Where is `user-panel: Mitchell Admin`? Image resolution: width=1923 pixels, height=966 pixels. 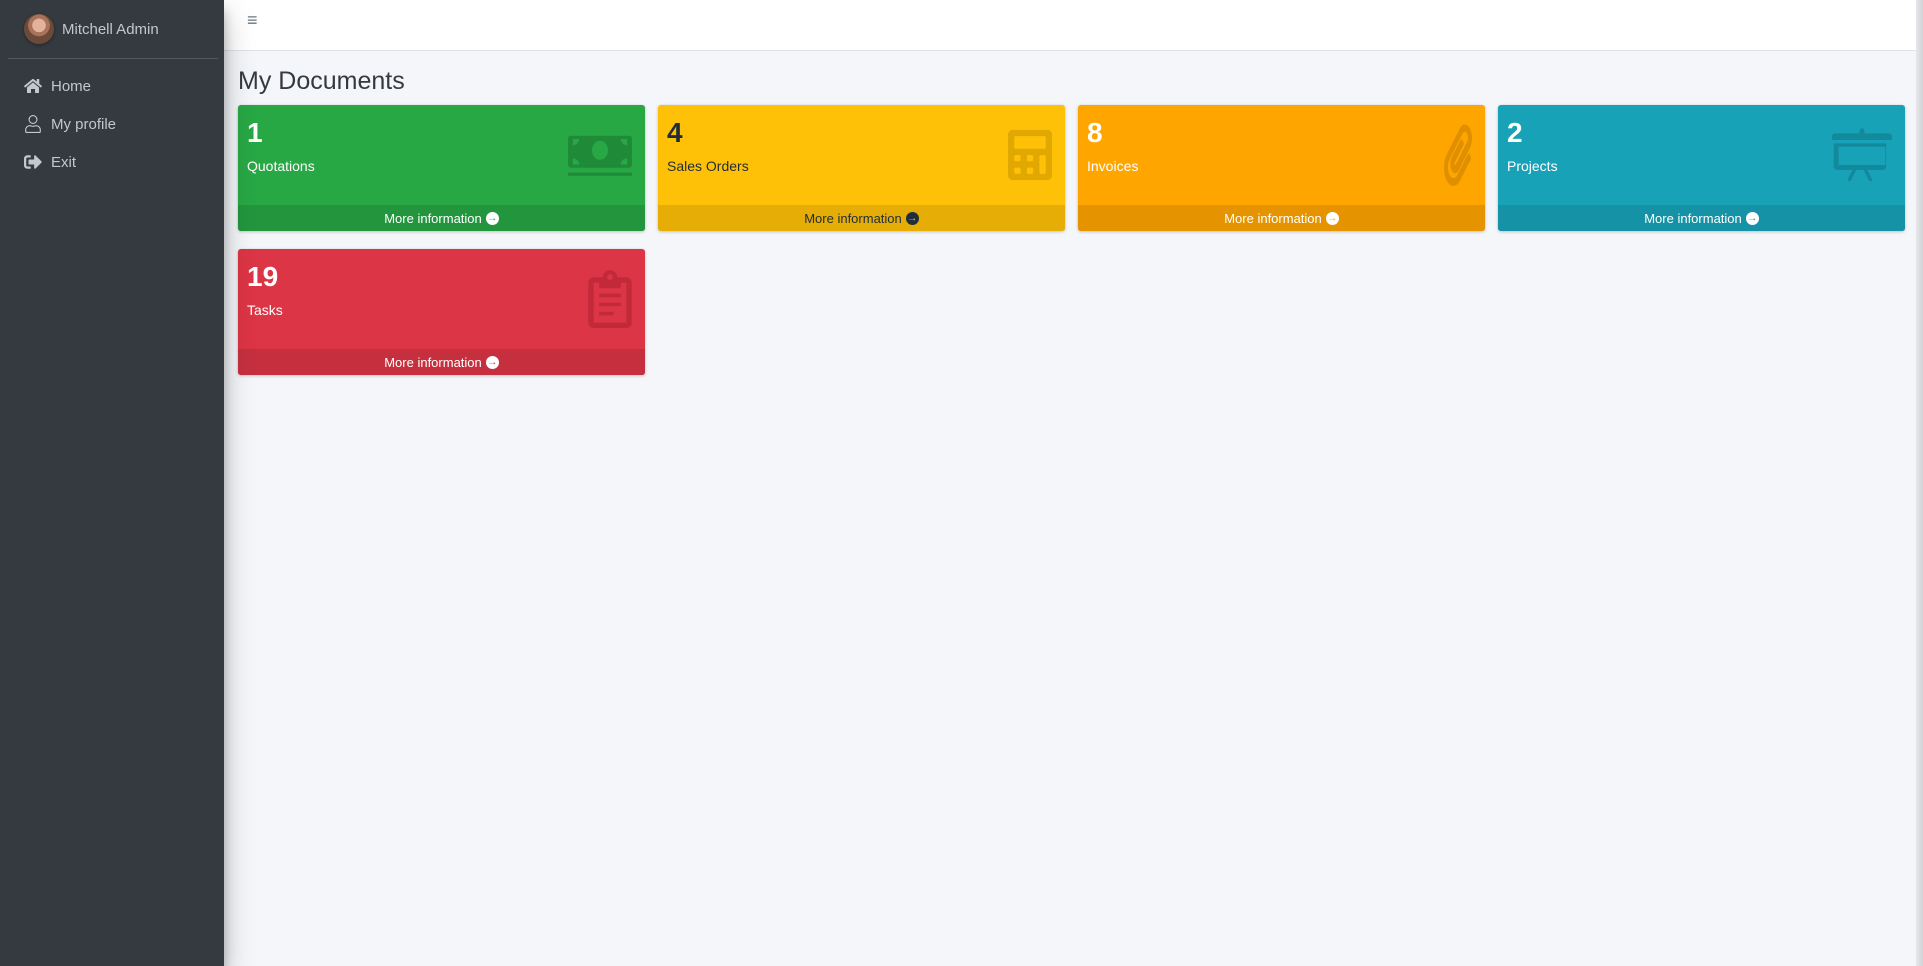
user-panel: Mitchell Admin is located at coordinates (113, 29).